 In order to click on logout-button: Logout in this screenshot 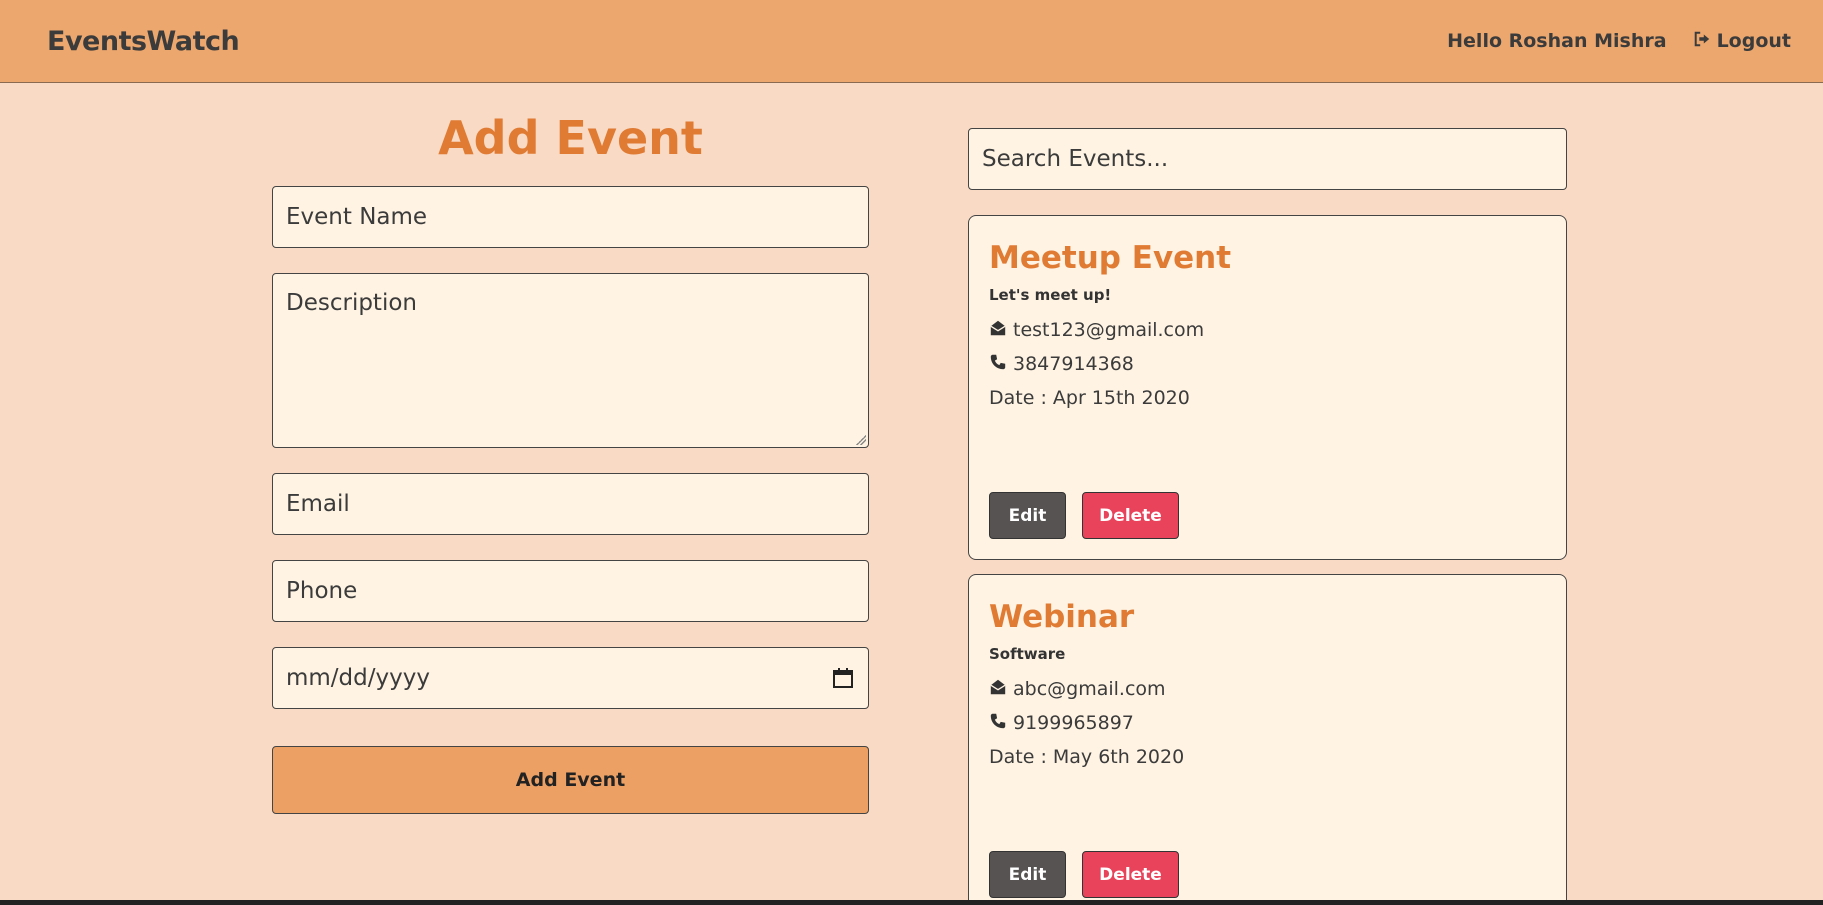, I will do `click(1742, 41)`.